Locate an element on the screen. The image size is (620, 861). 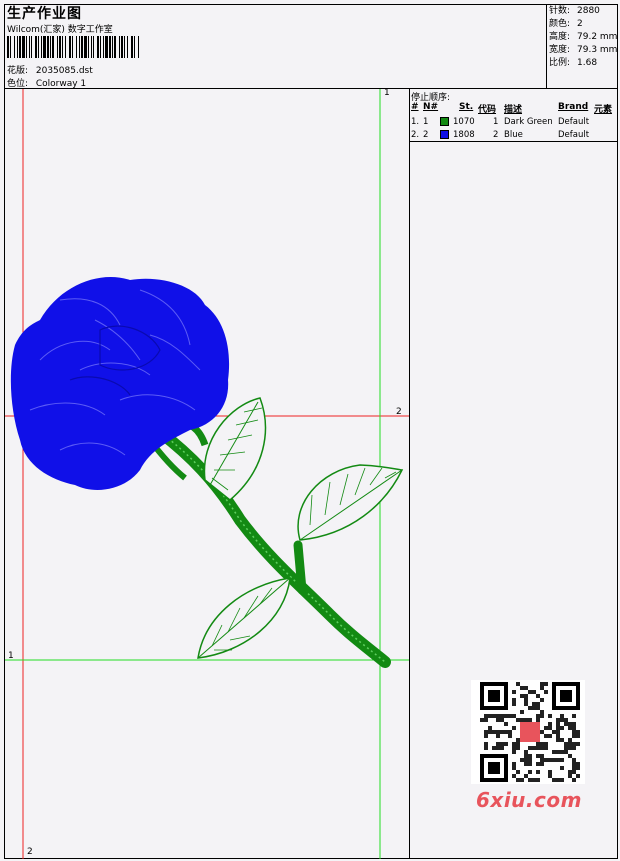
stat-height: 高度: 79.2 mm is located at coordinates (583, 37).